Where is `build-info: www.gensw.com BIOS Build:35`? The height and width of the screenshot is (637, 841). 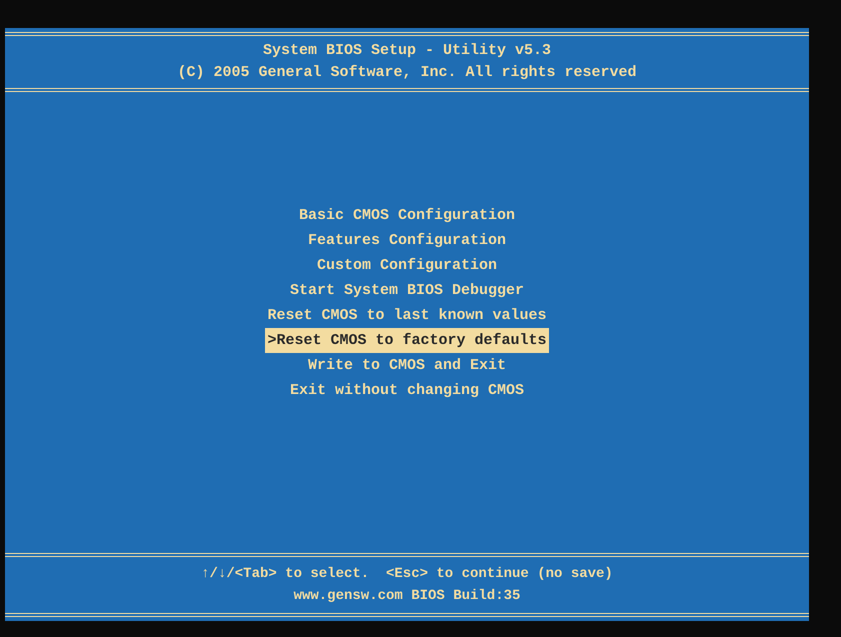 build-info: www.gensw.com BIOS Build:35 is located at coordinates (407, 596).